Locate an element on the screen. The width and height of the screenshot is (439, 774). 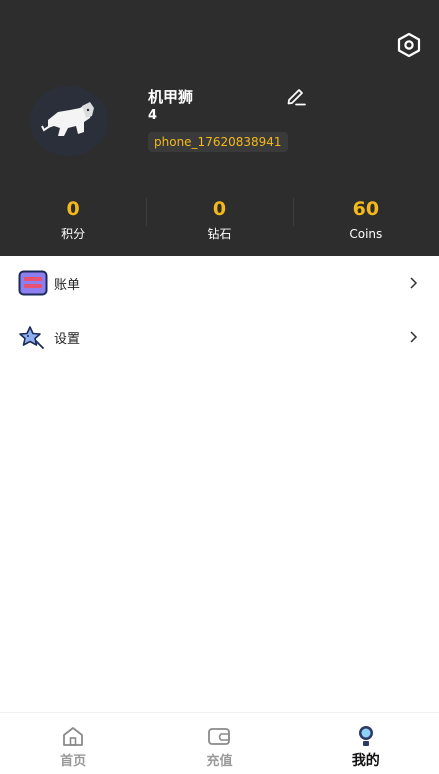
stat-diamonds-label: 钻石 is located at coordinates (219, 234).